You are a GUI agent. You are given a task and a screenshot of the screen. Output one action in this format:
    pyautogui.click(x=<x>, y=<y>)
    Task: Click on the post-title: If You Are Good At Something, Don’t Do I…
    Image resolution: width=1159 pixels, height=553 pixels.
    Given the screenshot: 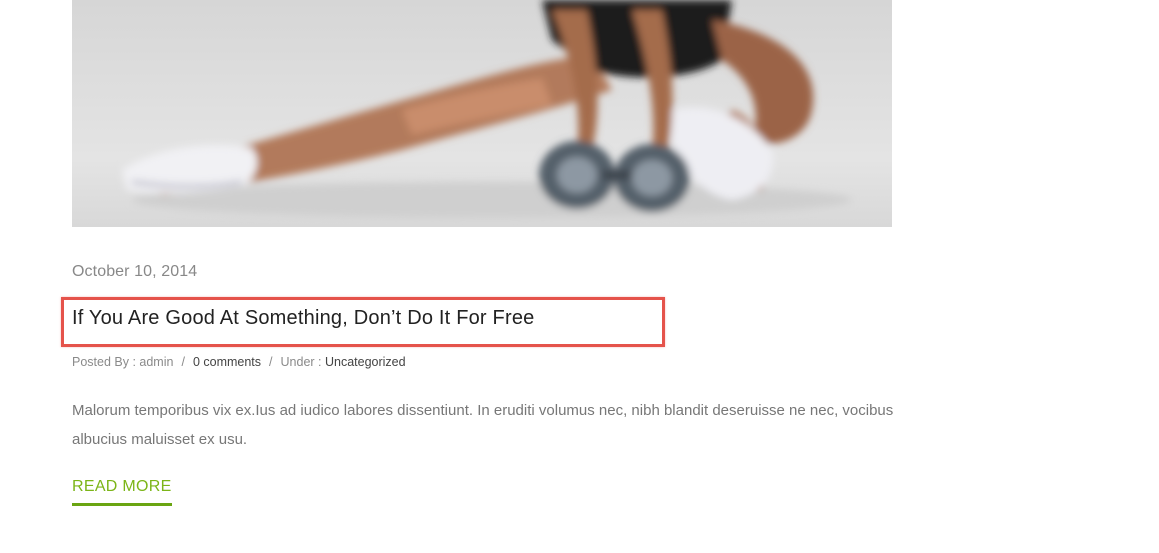 What is the action you would take?
    pyautogui.click(x=303, y=318)
    